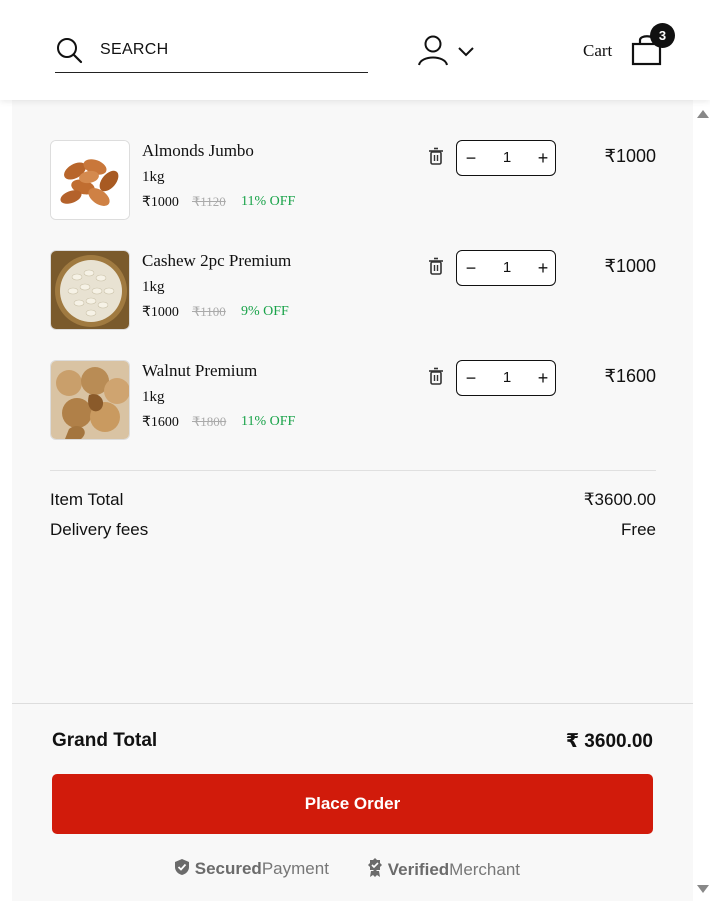 Image resolution: width=710 pixels, height=901 pixels. I want to click on grand-total-row: Grand Total ₹ 3600.00, so click(352, 743).